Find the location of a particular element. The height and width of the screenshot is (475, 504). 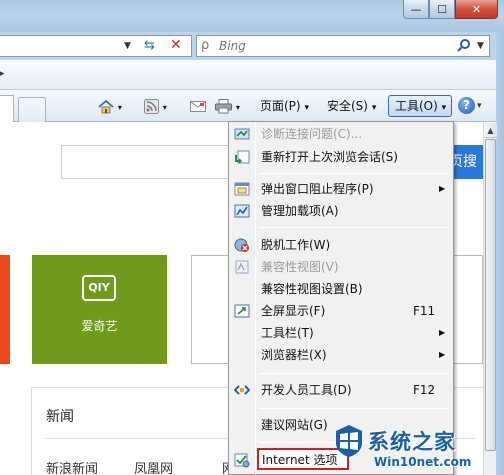

tile-red is located at coordinates (5, 309).